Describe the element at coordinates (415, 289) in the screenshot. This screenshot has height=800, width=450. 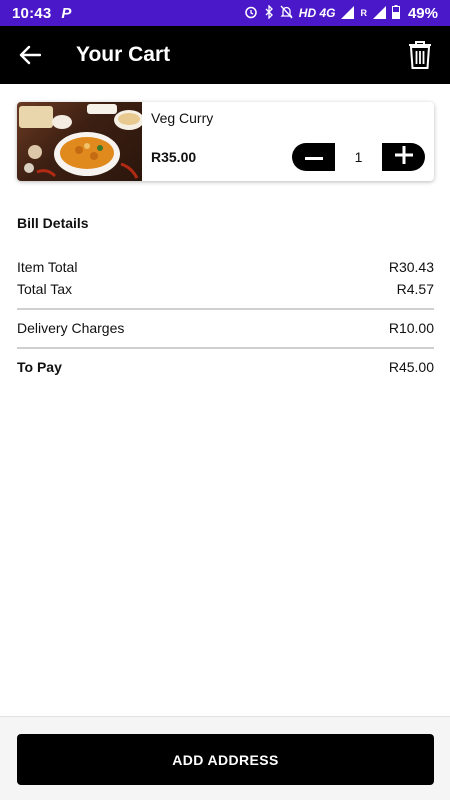
I see `tax-value: R4.57` at that location.